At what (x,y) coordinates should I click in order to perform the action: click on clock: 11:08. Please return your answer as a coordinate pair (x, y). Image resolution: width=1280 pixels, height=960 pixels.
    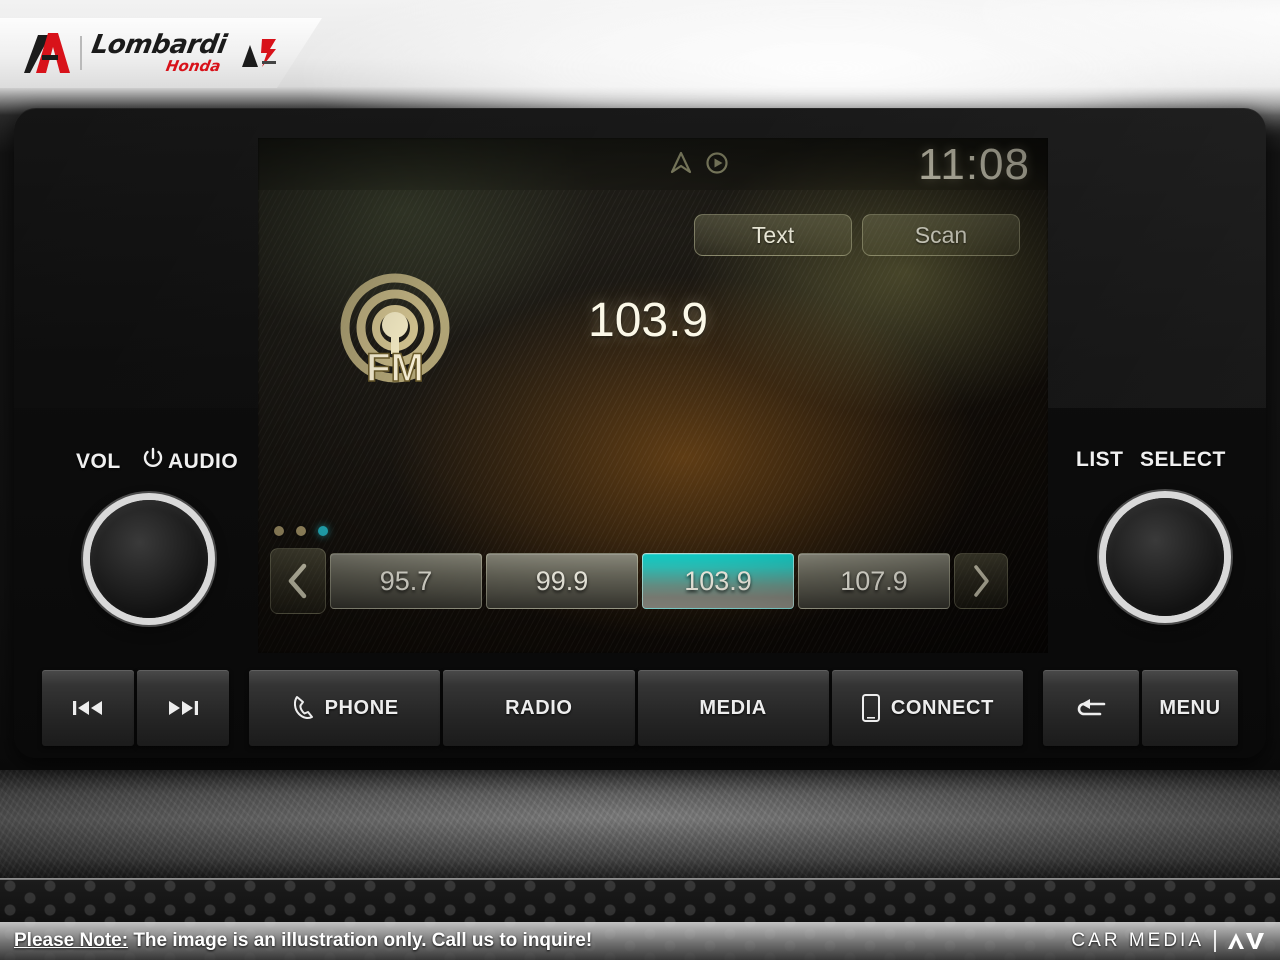
    Looking at the image, I should click on (974, 164).